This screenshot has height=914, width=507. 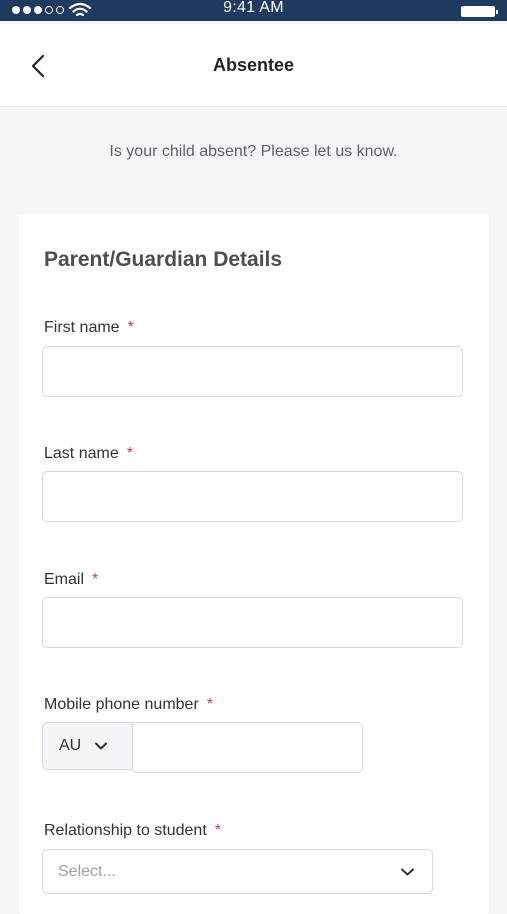 What do you see at coordinates (252, 371) in the screenshot?
I see `first-name-field` at bounding box center [252, 371].